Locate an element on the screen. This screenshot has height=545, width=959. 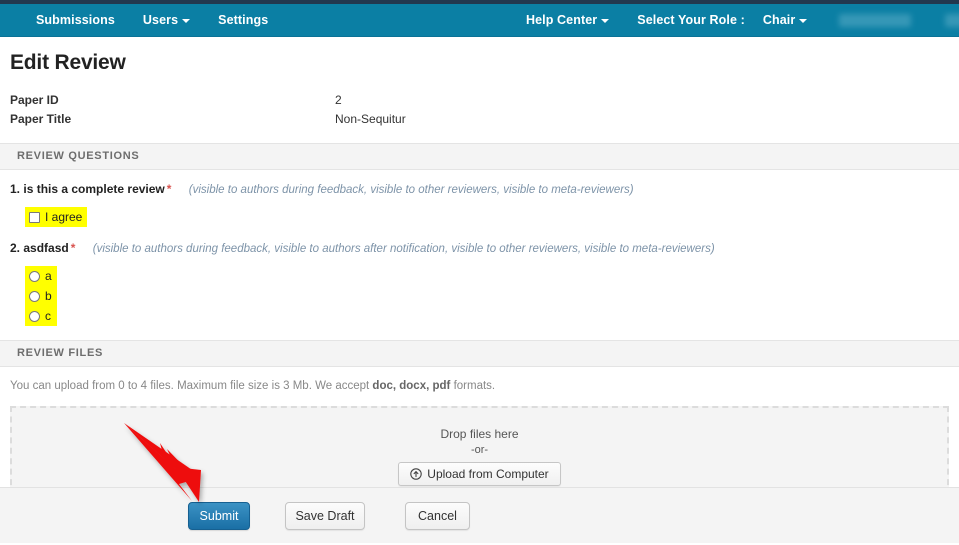
nav-item-settings: Settings is located at coordinates (243, 20).